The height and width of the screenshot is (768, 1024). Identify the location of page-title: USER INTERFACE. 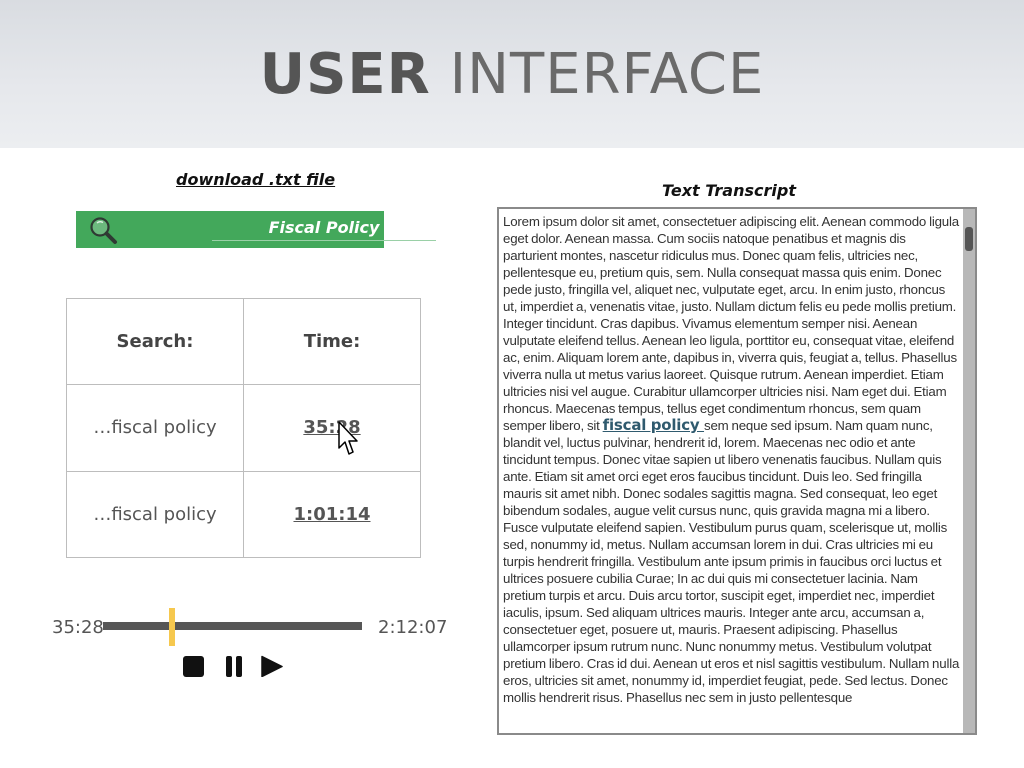
(512, 74).